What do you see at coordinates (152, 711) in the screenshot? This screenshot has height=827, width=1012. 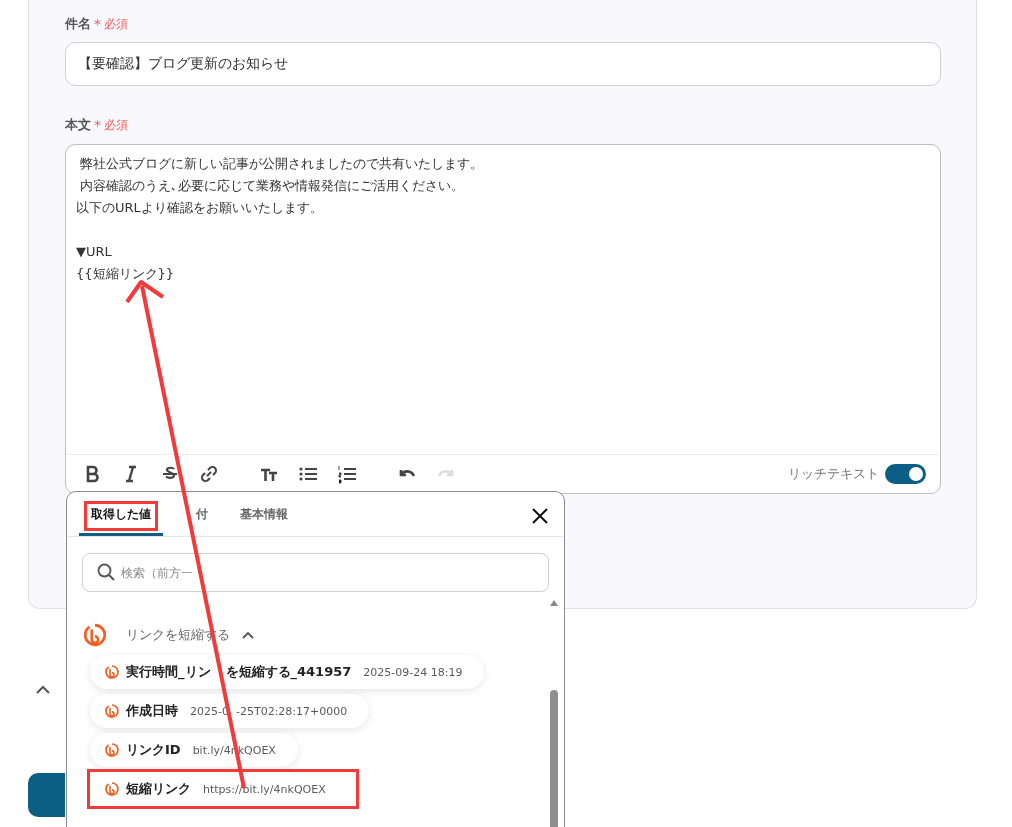 I see `value-name: 作成日時` at bounding box center [152, 711].